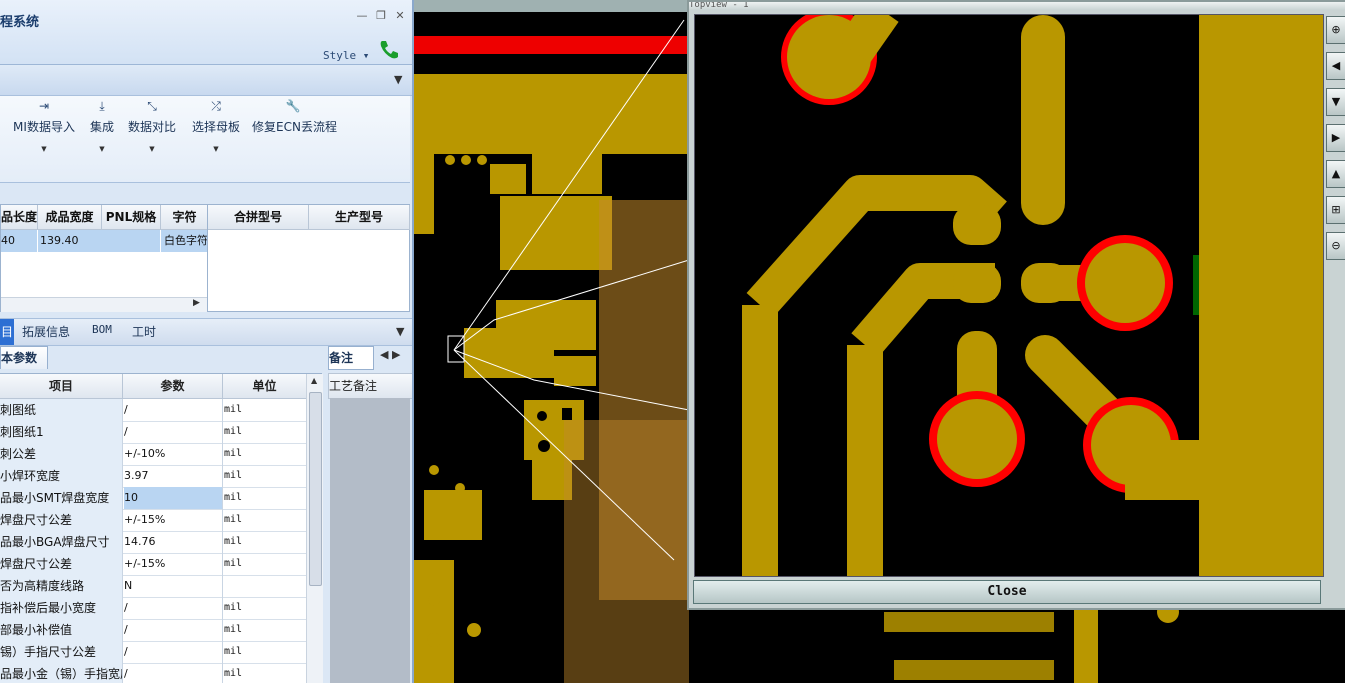 The image size is (1345, 683). What do you see at coordinates (359, 217) in the screenshot?
I see `column-header: 生产型号` at bounding box center [359, 217].